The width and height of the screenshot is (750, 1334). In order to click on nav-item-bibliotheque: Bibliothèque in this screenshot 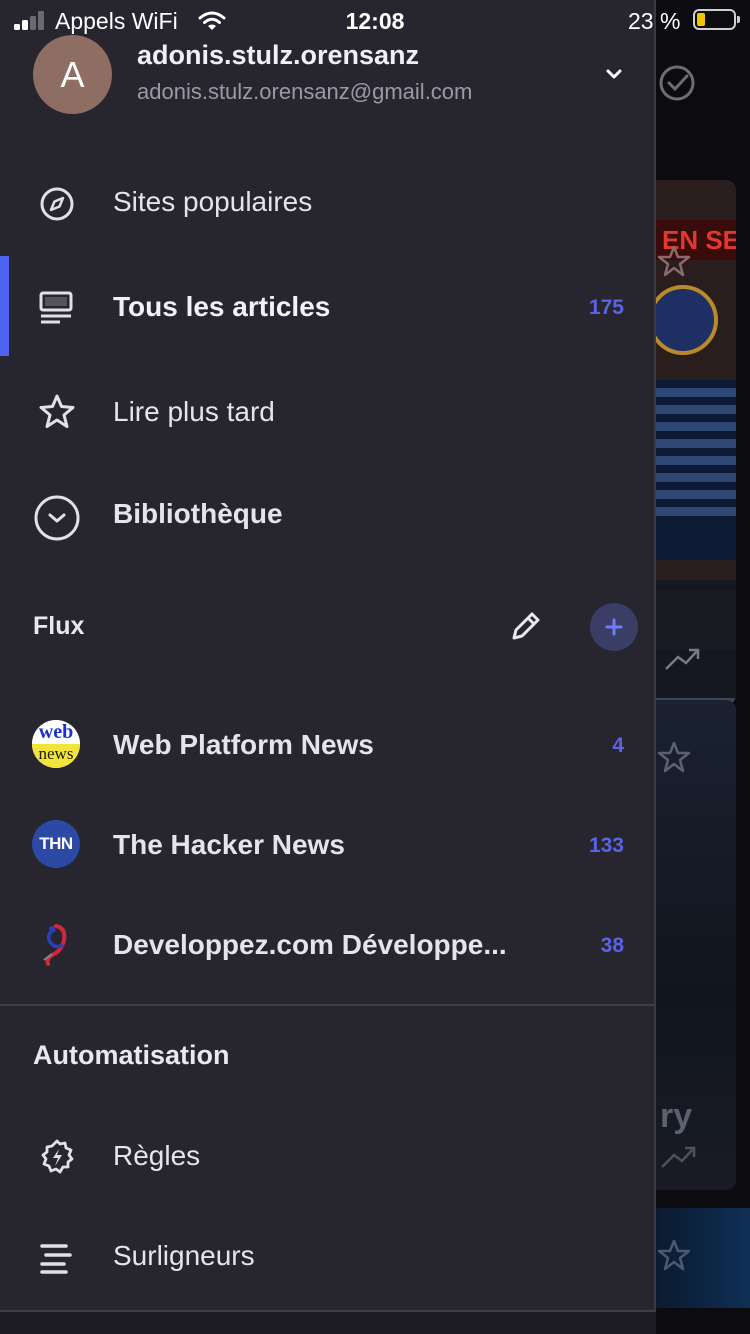, I will do `click(328, 514)`.